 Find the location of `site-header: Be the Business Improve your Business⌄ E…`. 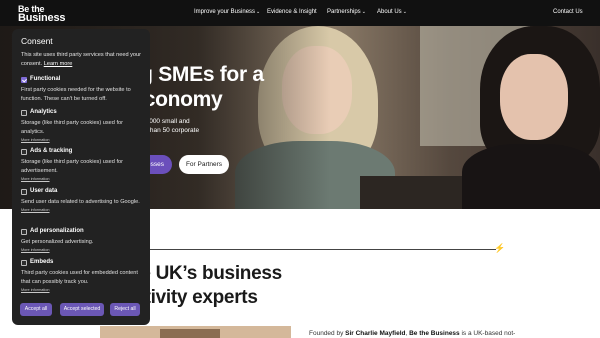

site-header: Be the Business Improve your Business⌄ E… is located at coordinates (300, 13).